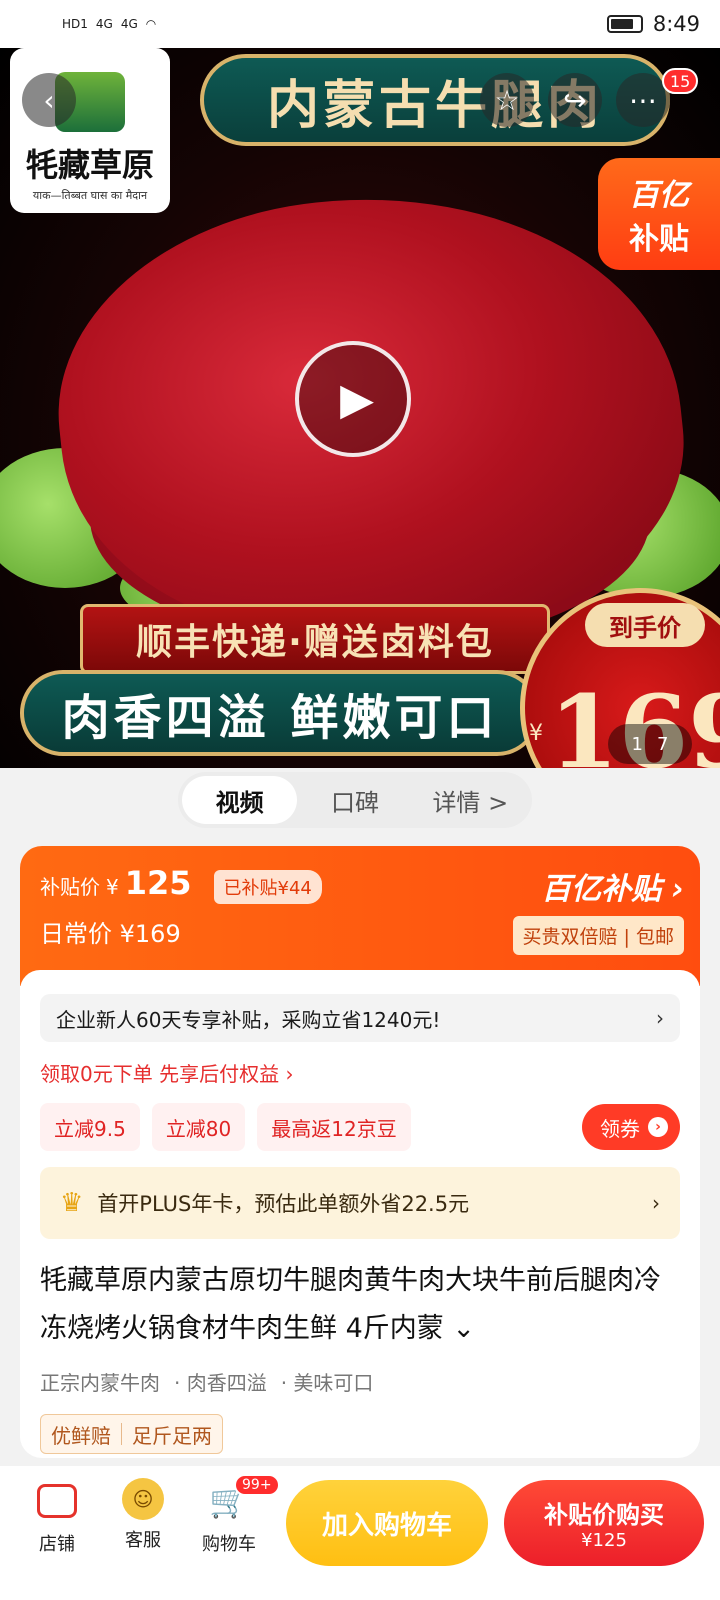  Describe the element at coordinates (327, 1383) in the screenshot. I see `product-tag: · 美味可口` at that location.